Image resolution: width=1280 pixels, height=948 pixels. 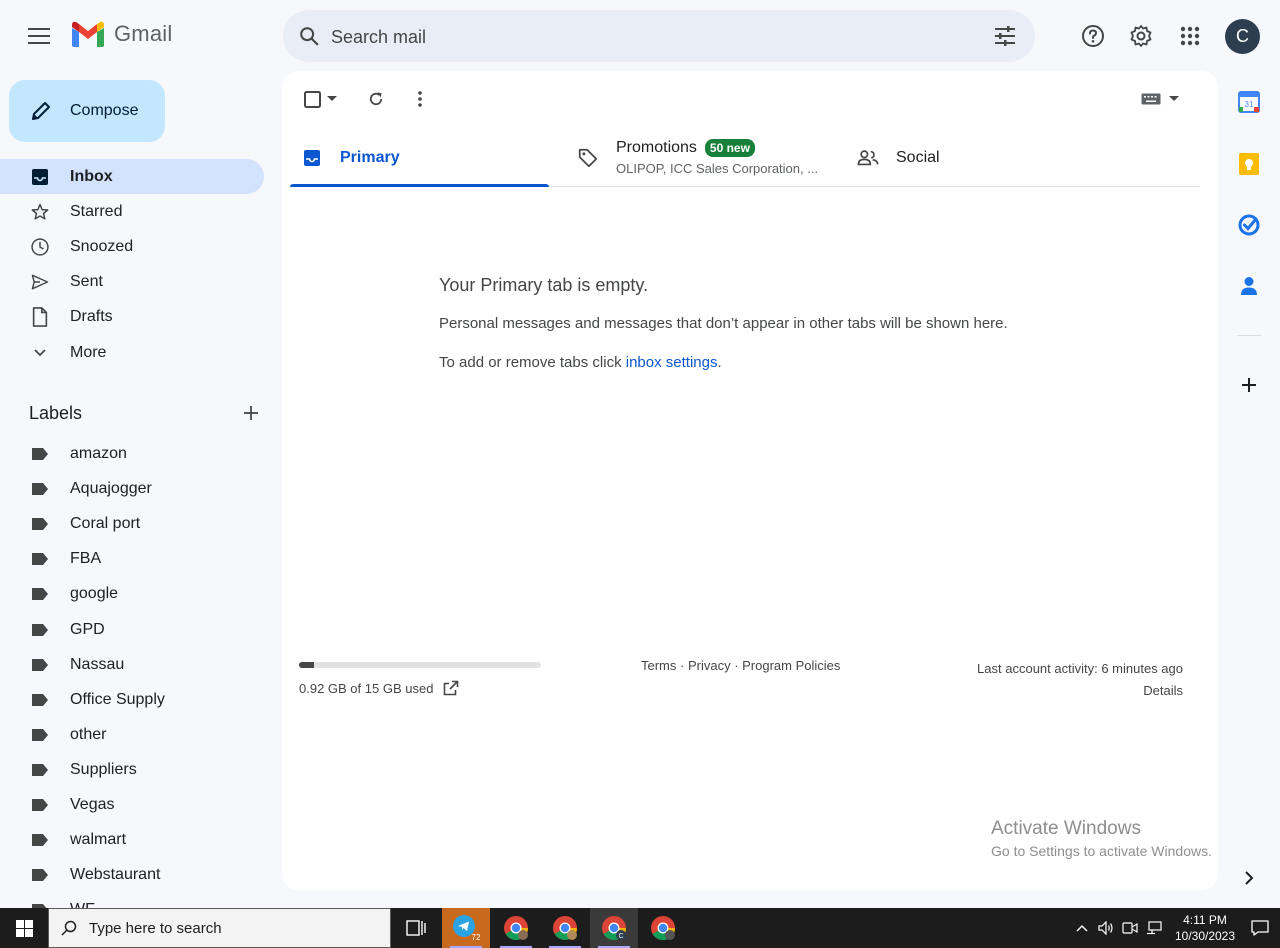 I want to click on label-name: Webstaurant, so click(x=115, y=874).